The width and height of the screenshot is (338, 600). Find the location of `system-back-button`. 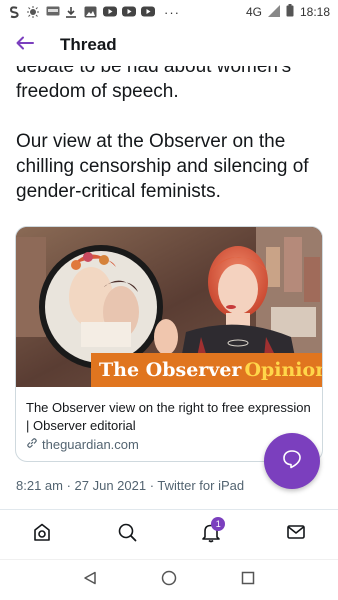

system-back-button is located at coordinates (90, 580).